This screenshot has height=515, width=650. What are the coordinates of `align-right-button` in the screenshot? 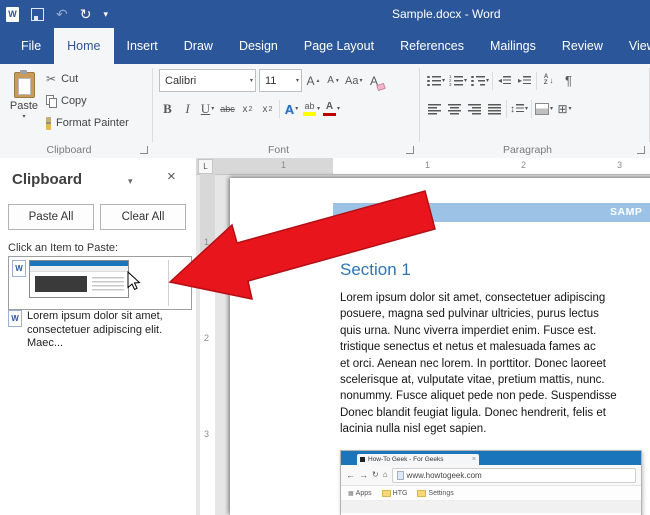 It's located at (474, 109).